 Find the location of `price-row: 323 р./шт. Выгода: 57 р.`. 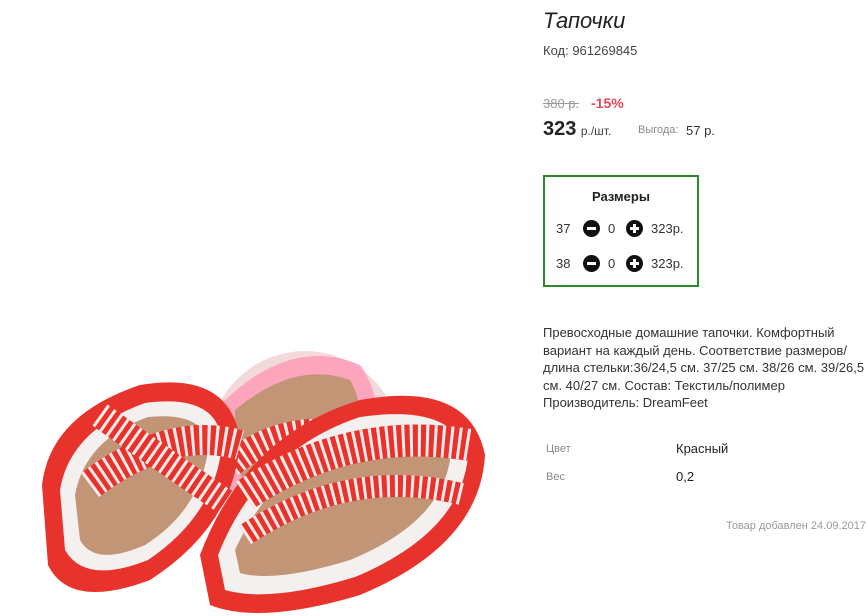

price-row: 323 р./шт. Выгода: 57 р. is located at coordinates (693, 130).